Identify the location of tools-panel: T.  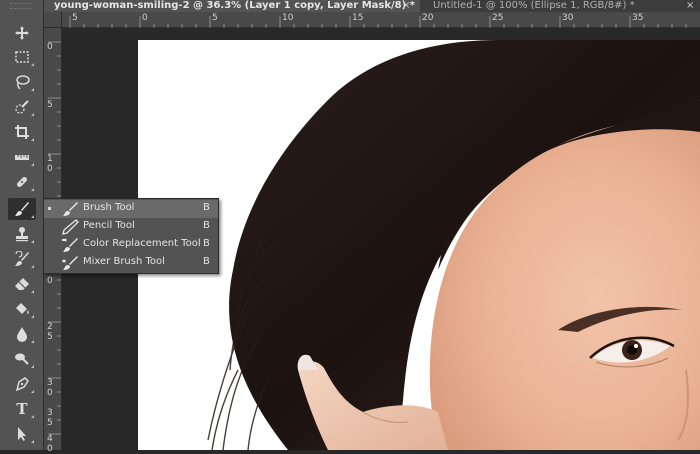
(22, 225).